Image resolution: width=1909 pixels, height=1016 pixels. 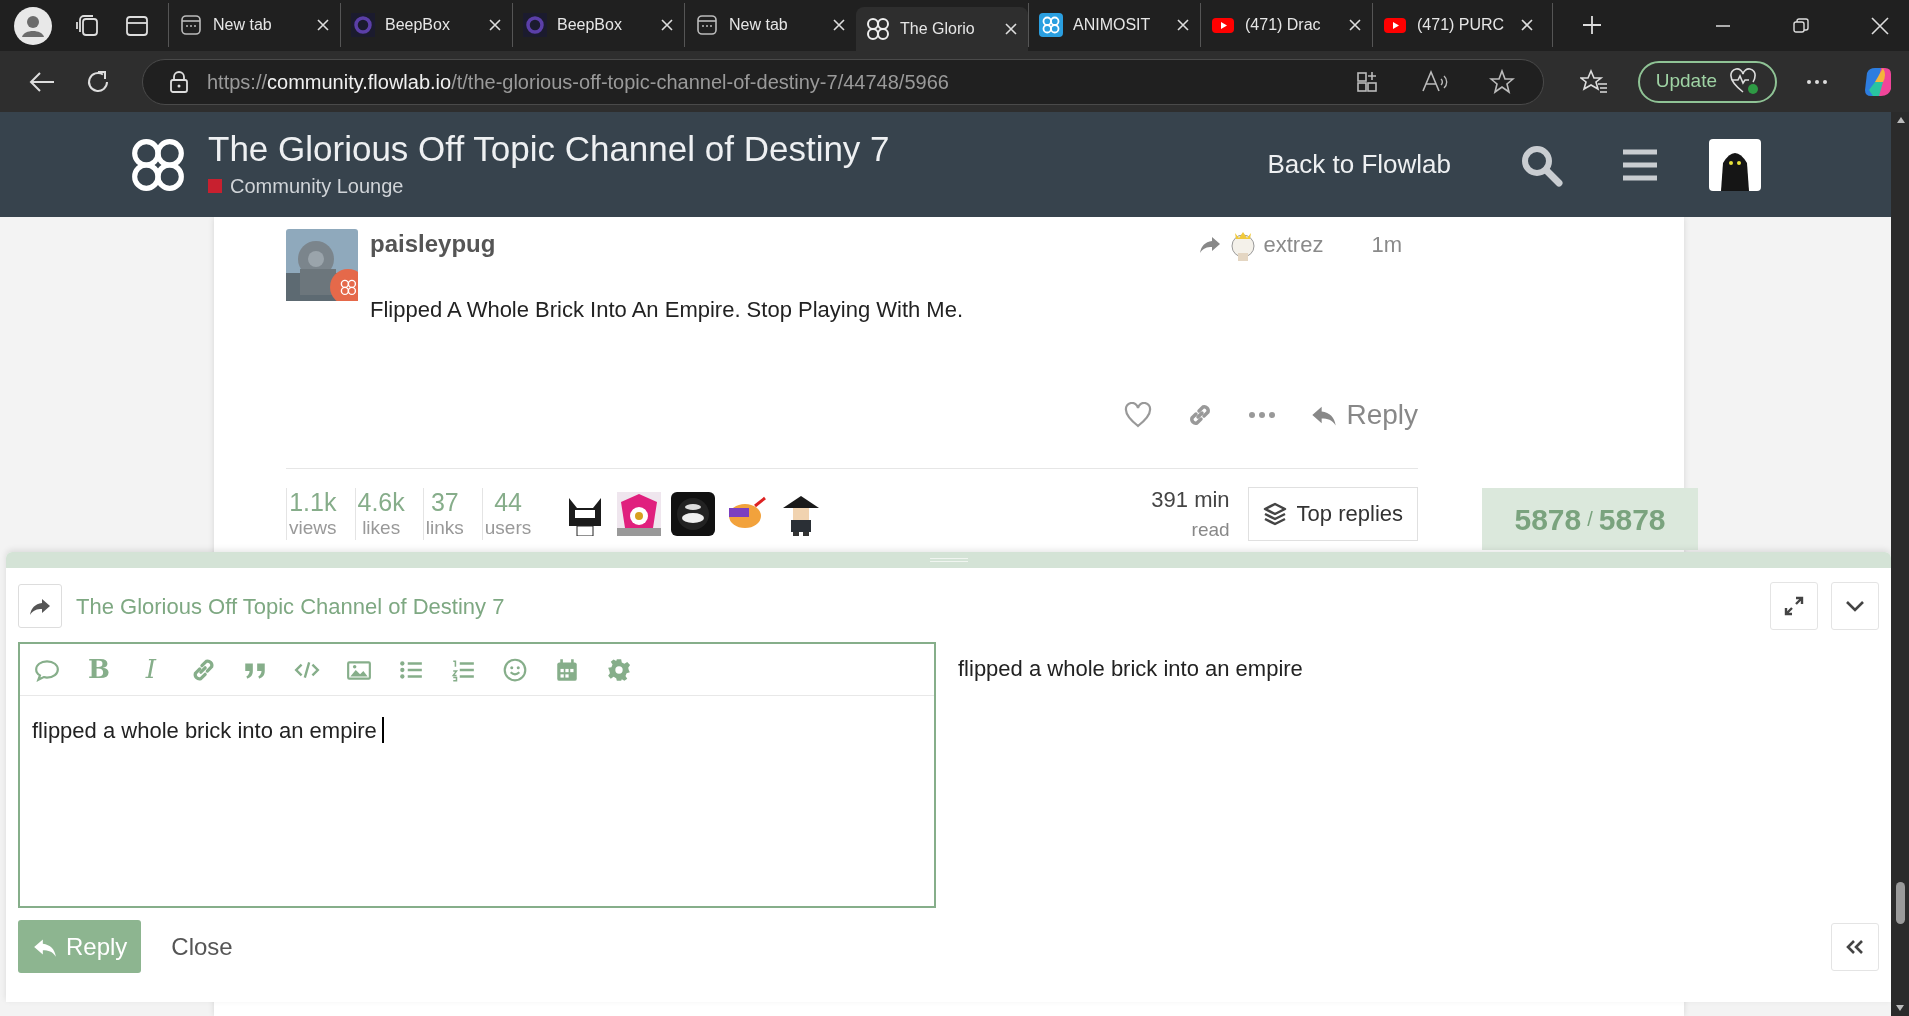 I want to click on tab-title: ANIMOSIT, so click(x=1112, y=25).